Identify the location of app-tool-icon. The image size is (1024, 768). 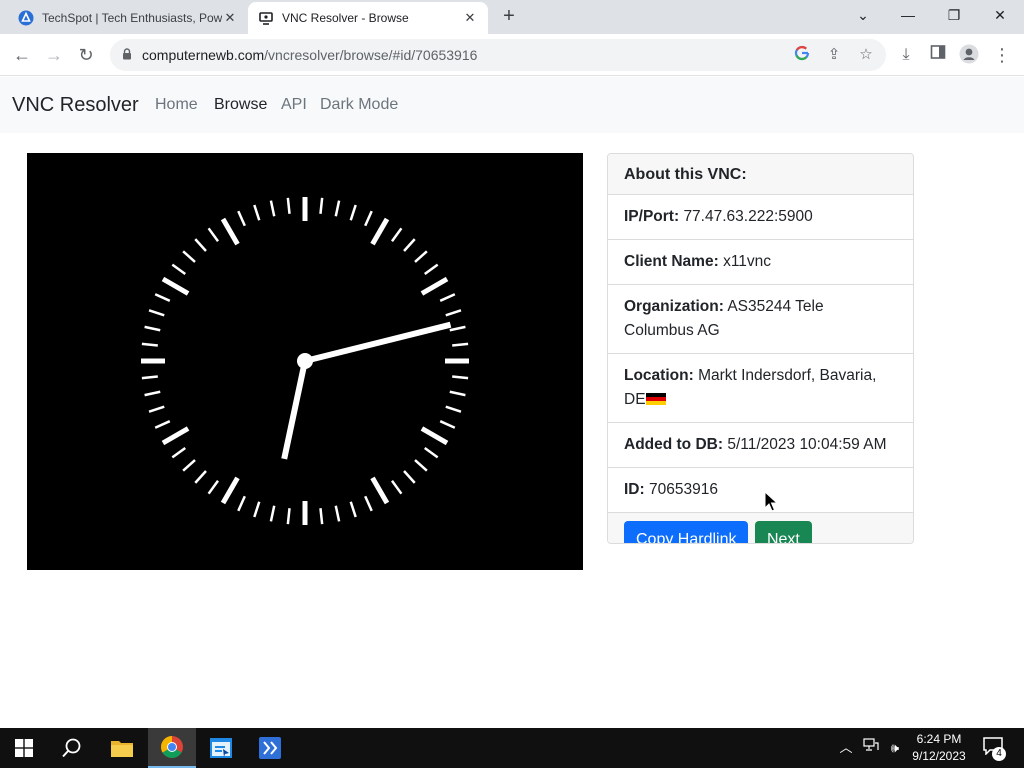
(270, 748).